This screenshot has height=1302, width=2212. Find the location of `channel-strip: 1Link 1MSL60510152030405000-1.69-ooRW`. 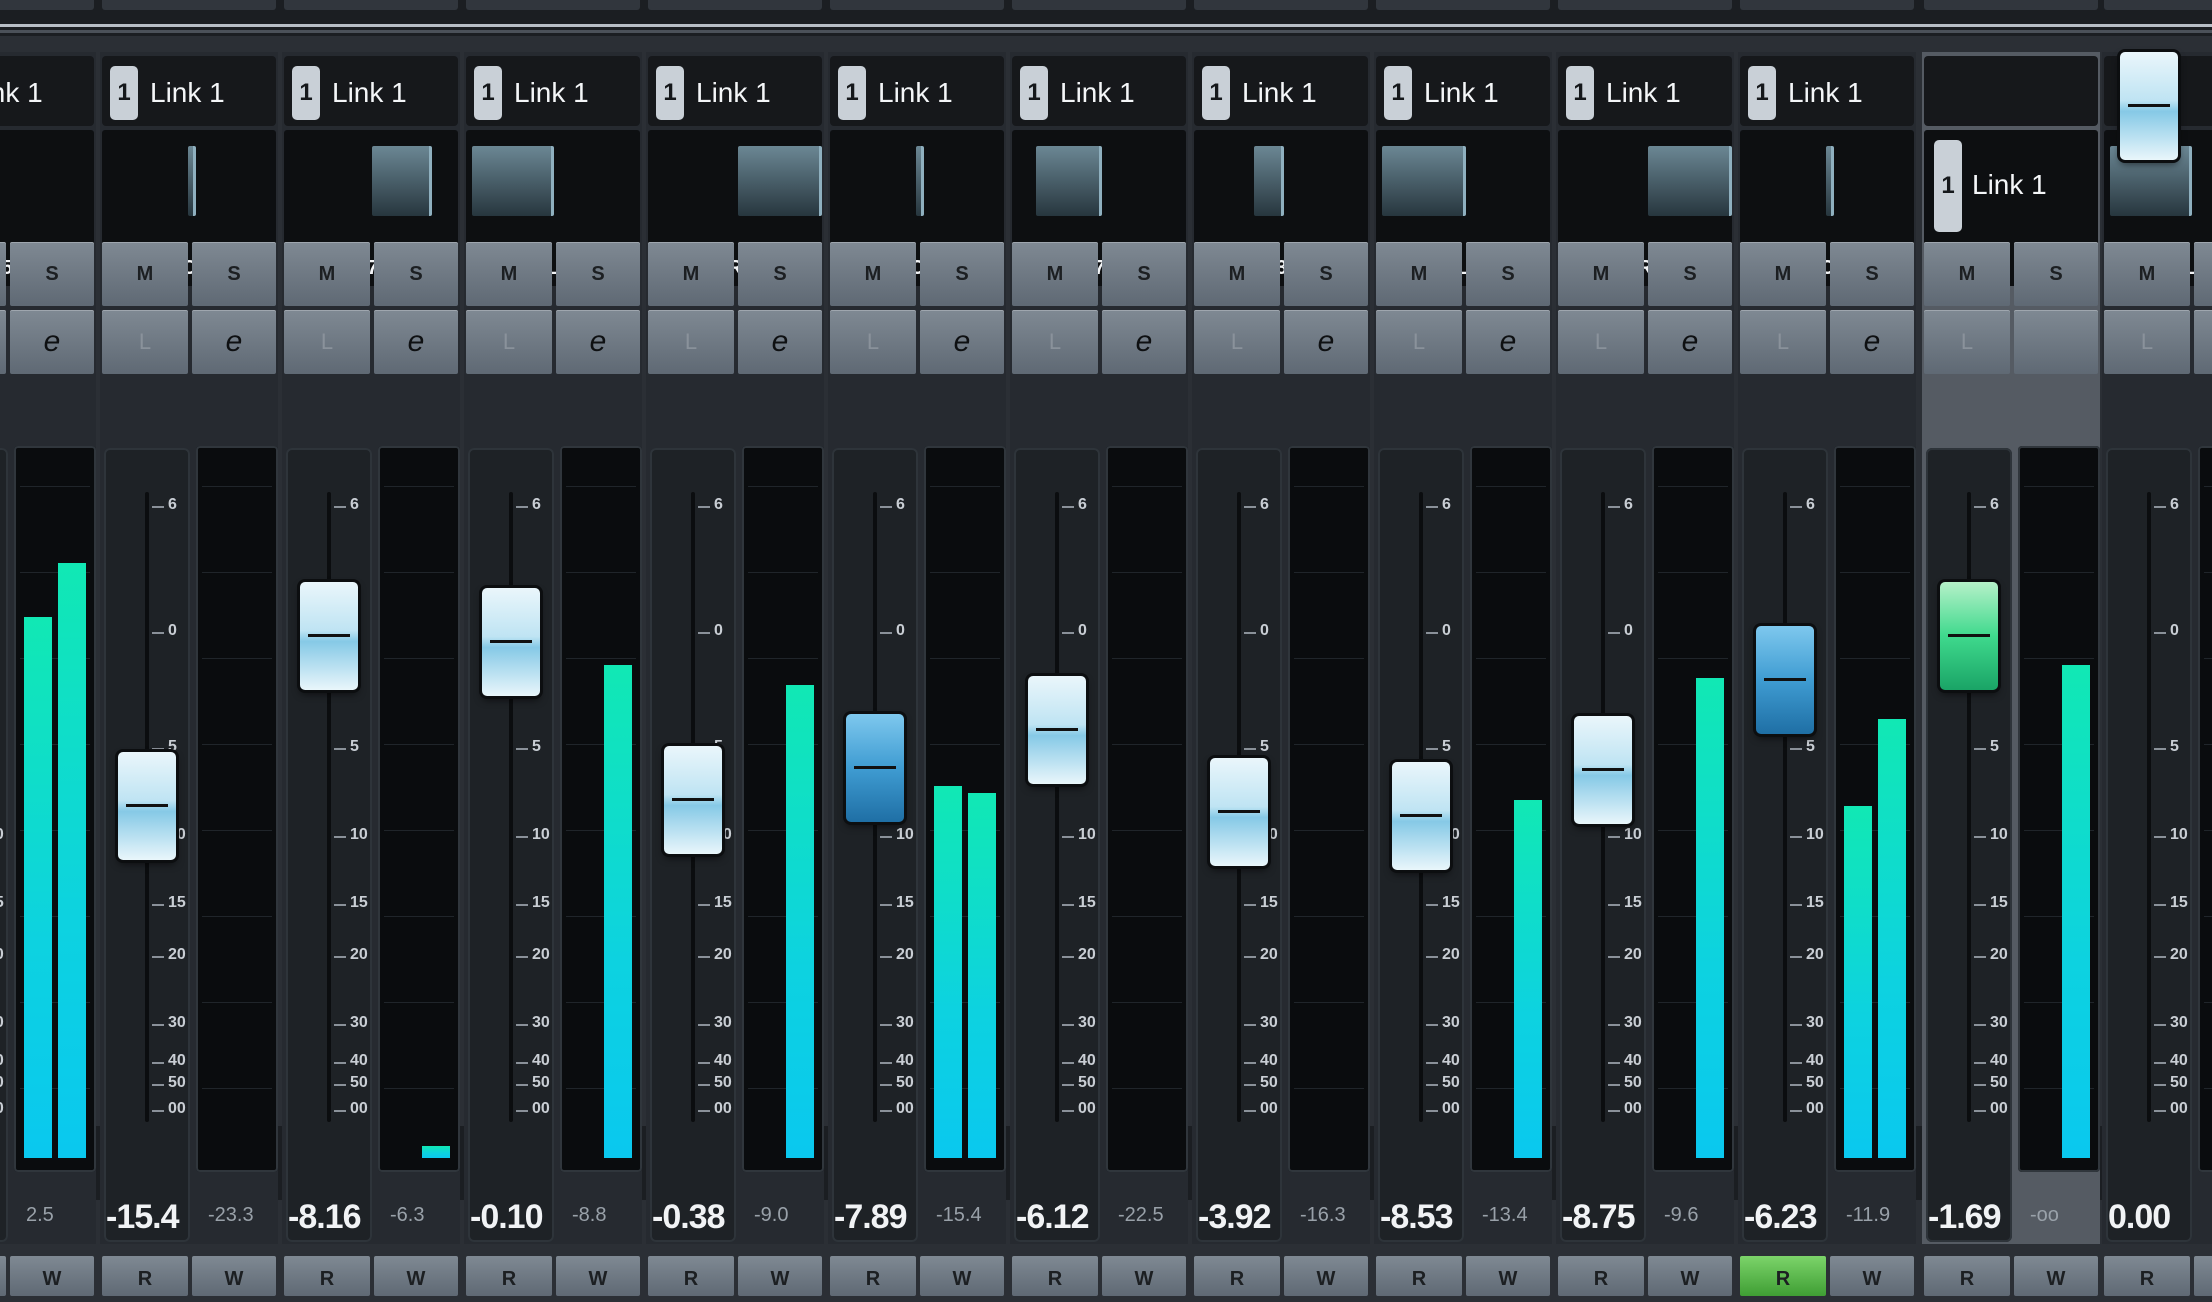

channel-strip: 1Link 1MSL60510152030405000-1.69-ooRW is located at coordinates (2011, 674).